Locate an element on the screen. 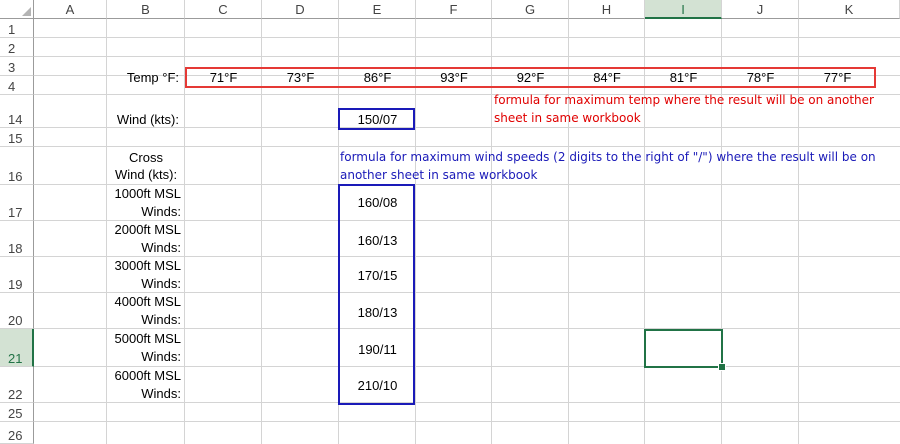 This screenshot has height=444, width=900. cell-k3: 77°F is located at coordinates (837, 77).